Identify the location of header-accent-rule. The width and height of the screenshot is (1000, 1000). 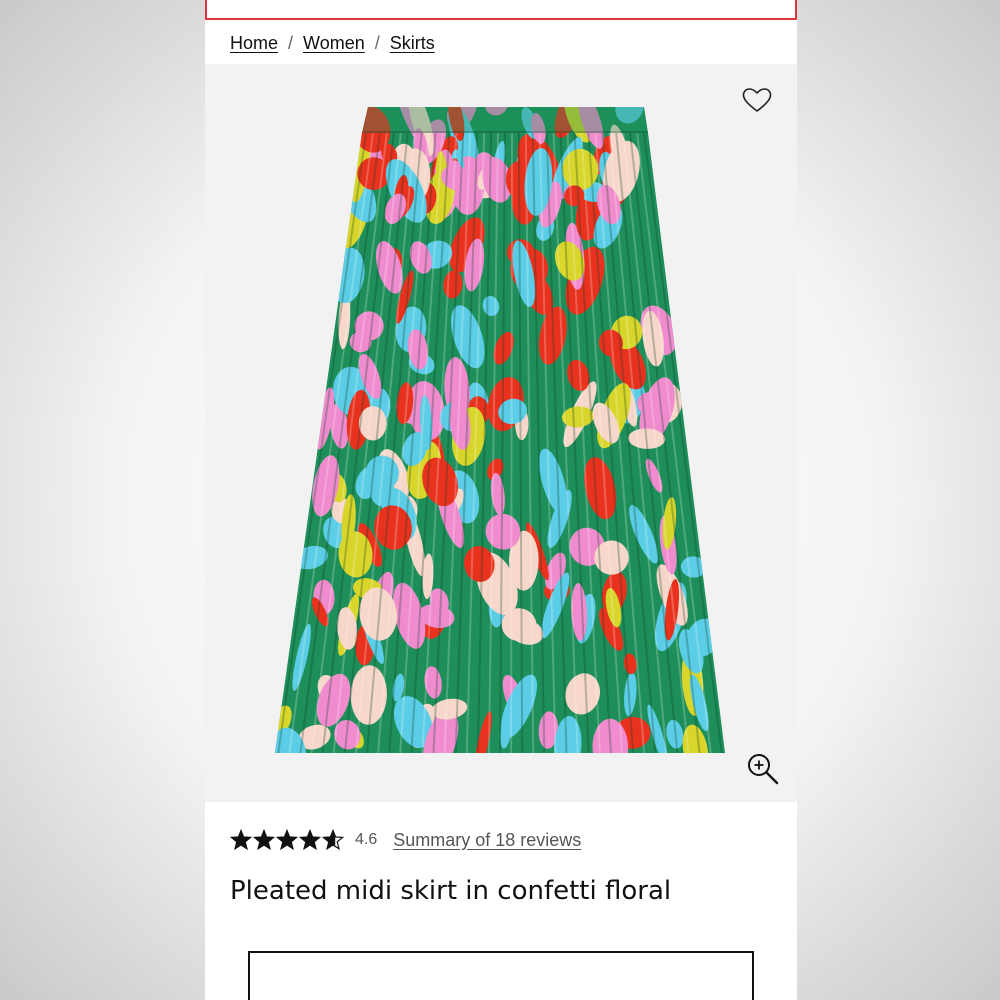
(501, 10).